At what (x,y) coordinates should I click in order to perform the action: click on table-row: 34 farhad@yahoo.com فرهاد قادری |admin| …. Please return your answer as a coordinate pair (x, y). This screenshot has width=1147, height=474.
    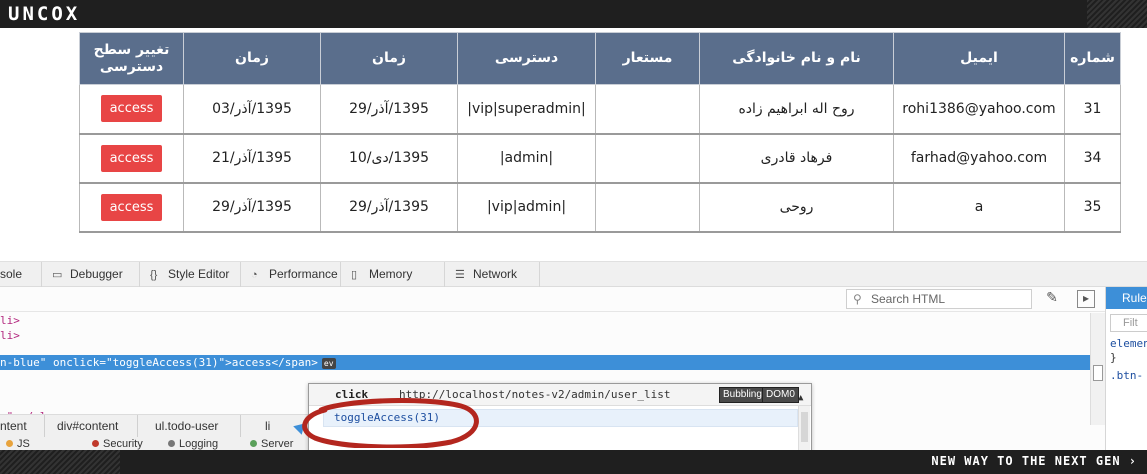
    Looking at the image, I should click on (600, 158).